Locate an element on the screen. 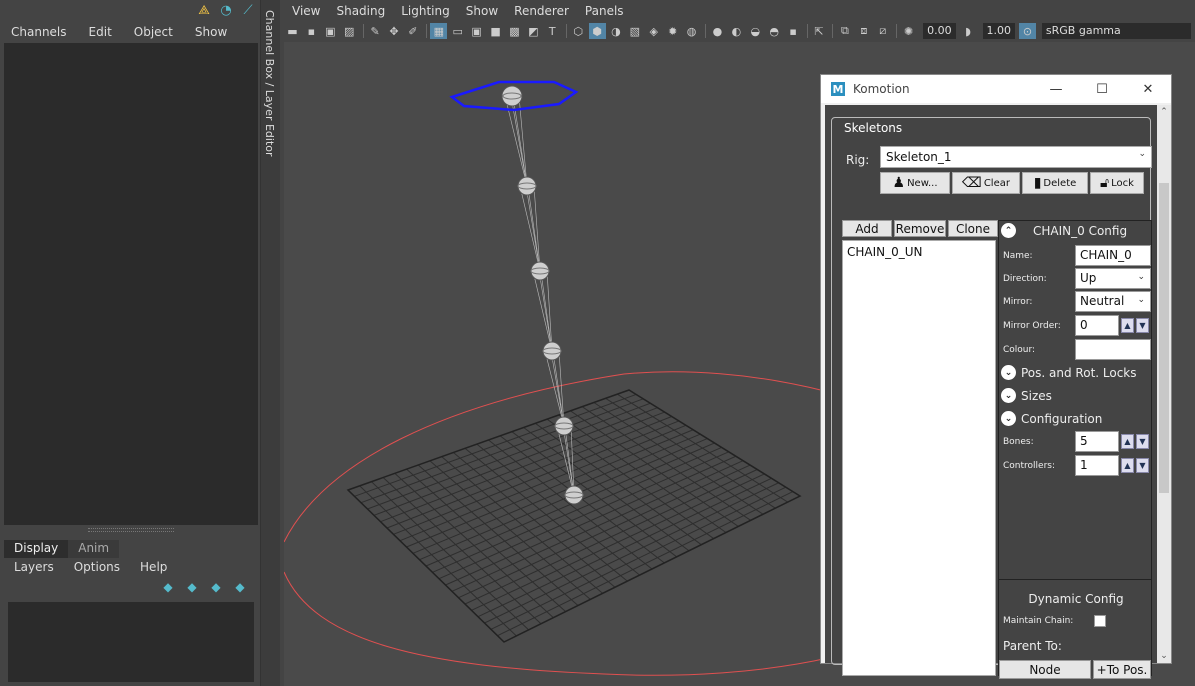 This screenshot has width=1195, height=686. move-tool-icon: ✥ is located at coordinates (394, 31).